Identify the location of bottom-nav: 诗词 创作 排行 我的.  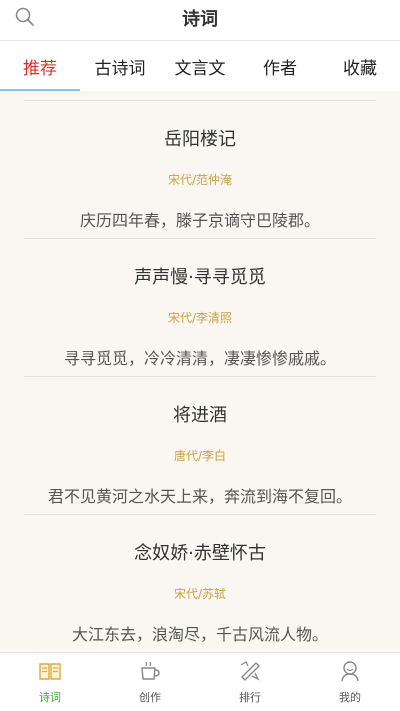
(200, 681).